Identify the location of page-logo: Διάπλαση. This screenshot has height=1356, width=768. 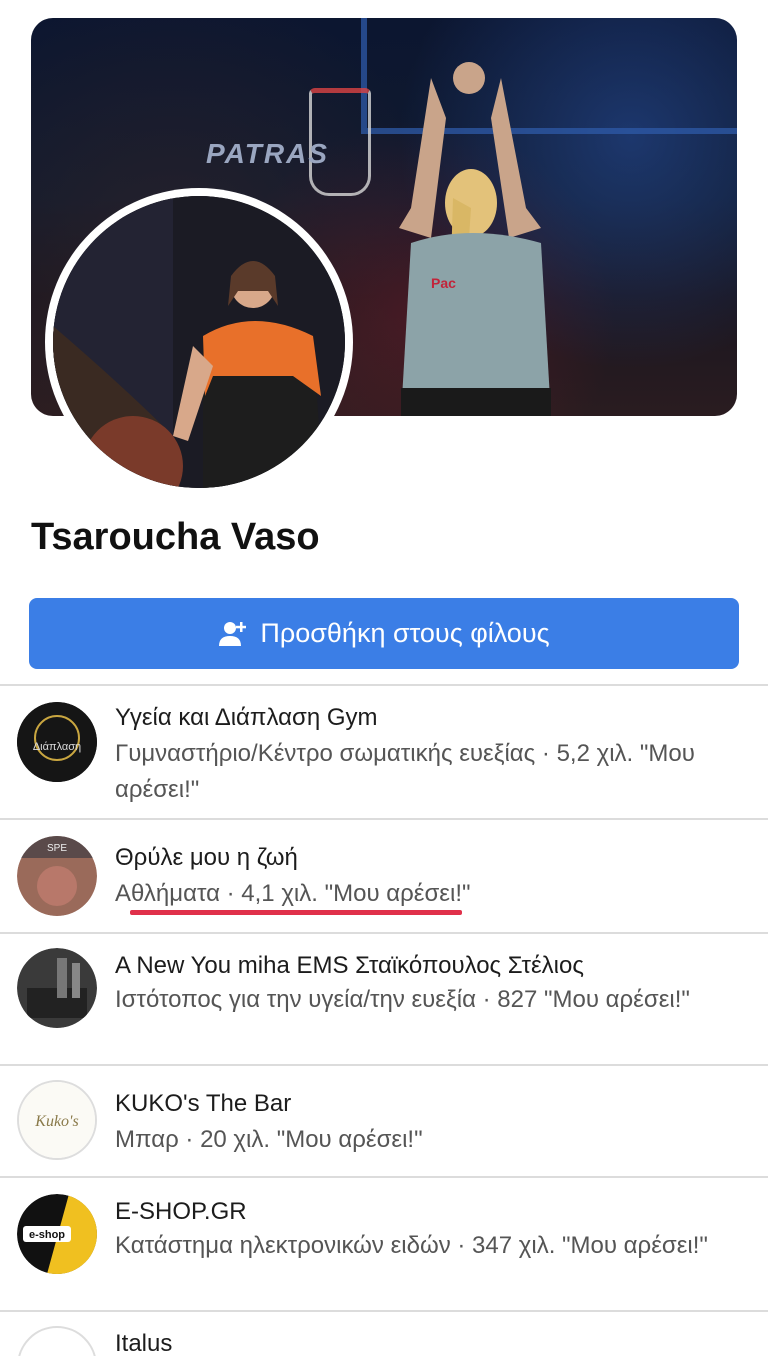
(57, 742).